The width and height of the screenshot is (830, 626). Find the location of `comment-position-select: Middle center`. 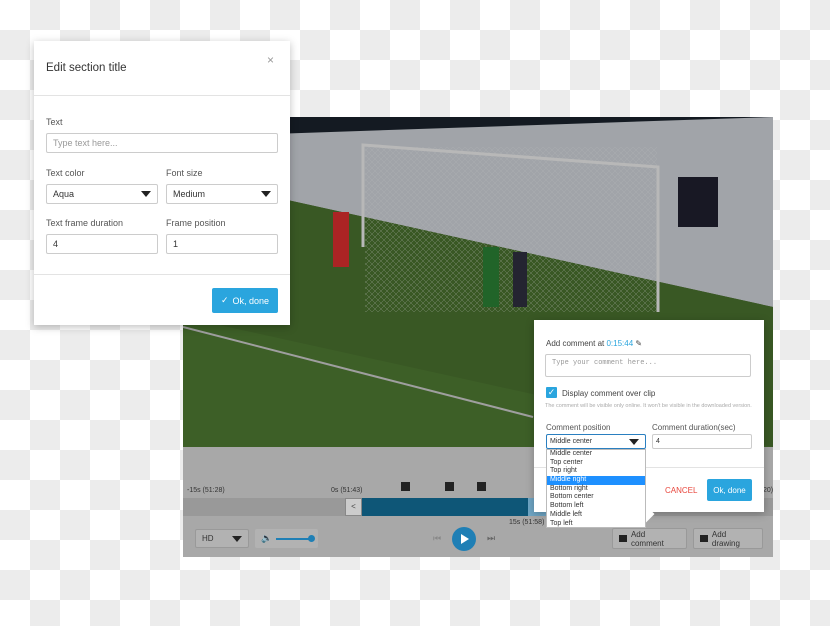

comment-position-select: Middle center is located at coordinates (596, 441).